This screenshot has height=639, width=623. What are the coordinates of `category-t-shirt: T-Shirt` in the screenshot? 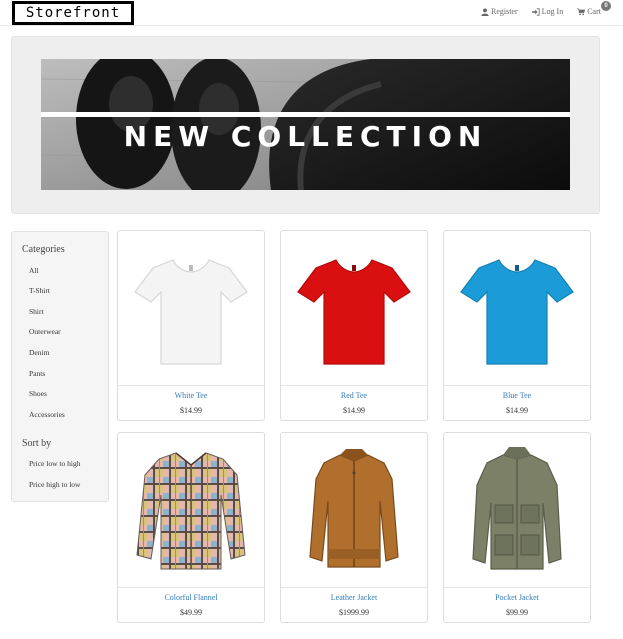 It's located at (39, 290).